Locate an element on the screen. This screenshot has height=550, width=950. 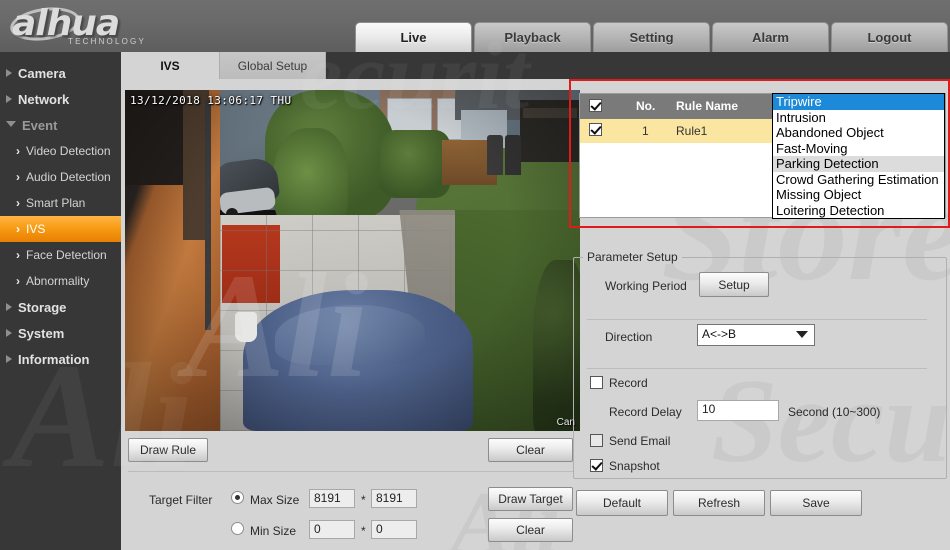
sidebar-item-video-detection: › Video Detection is located at coordinates (60, 151).